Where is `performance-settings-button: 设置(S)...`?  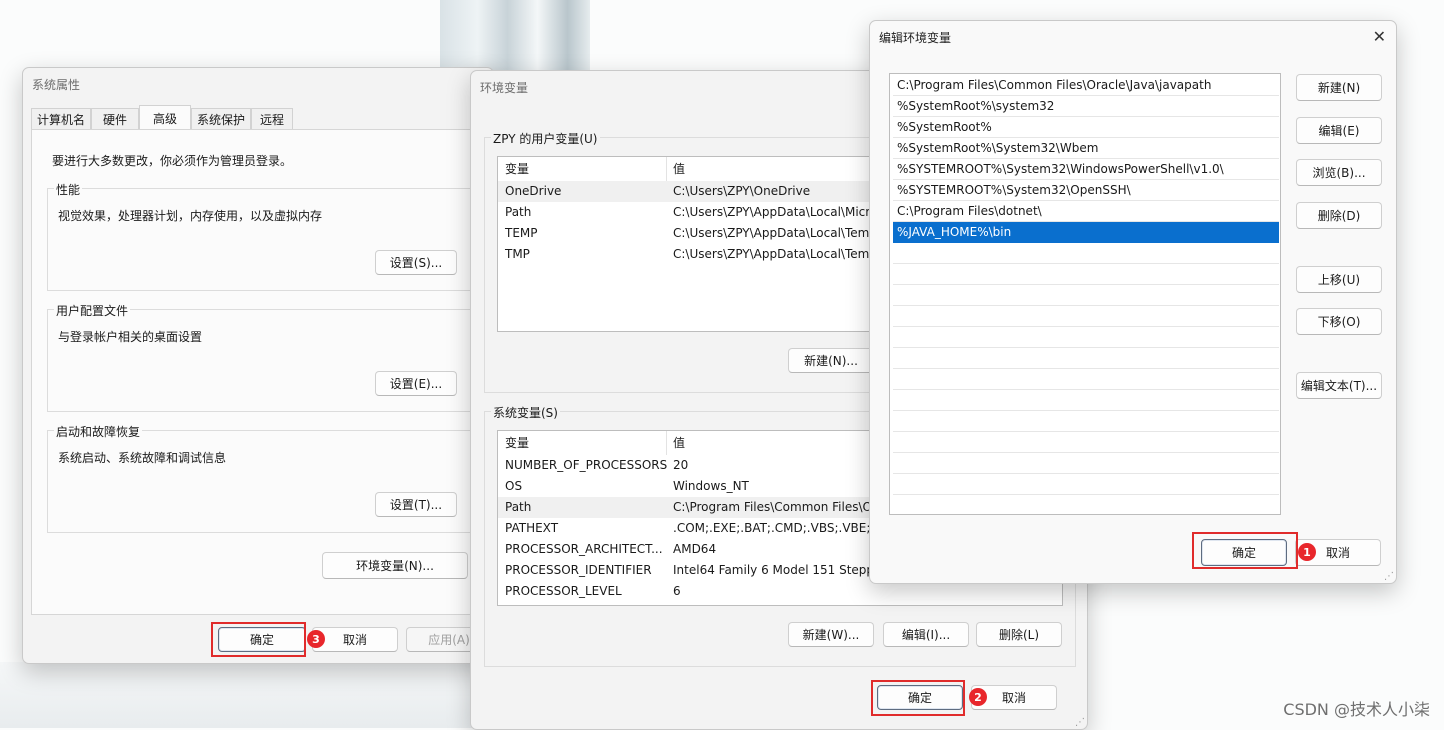
performance-settings-button: 设置(S)... is located at coordinates (416, 262).